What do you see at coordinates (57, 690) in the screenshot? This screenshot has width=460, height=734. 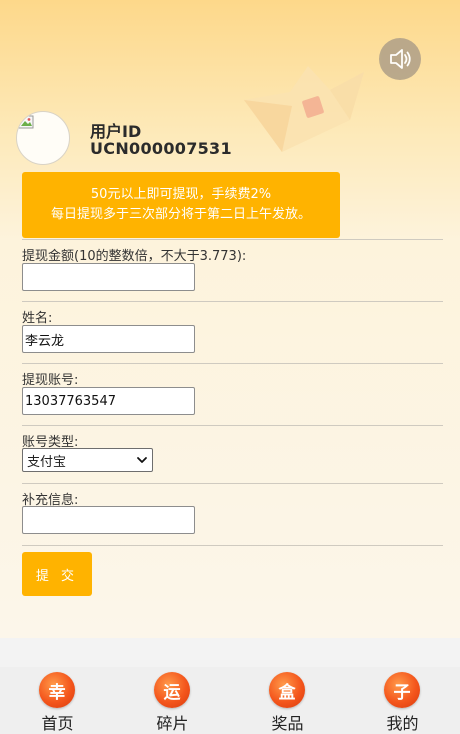 I see `lucky-badge-icon: 幸` at bounding box center [57, 690].